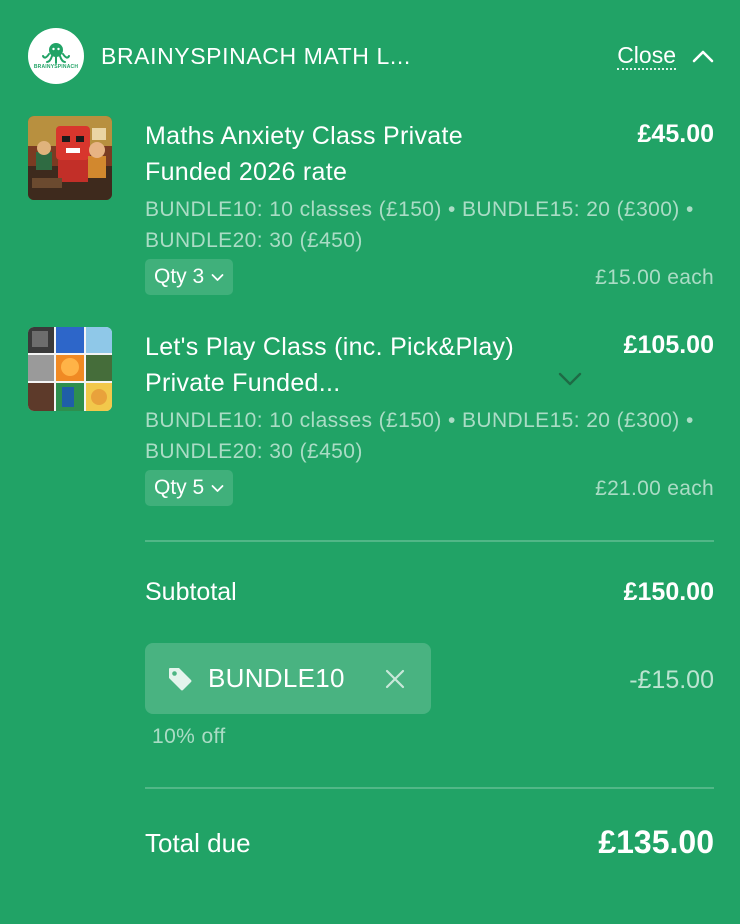 The width and height of the screenshot is (740, 924). What do you see at coordinates (668, 345) in the screenshot?
I see `item-price: £105.00` at bounding box center [668, 345].